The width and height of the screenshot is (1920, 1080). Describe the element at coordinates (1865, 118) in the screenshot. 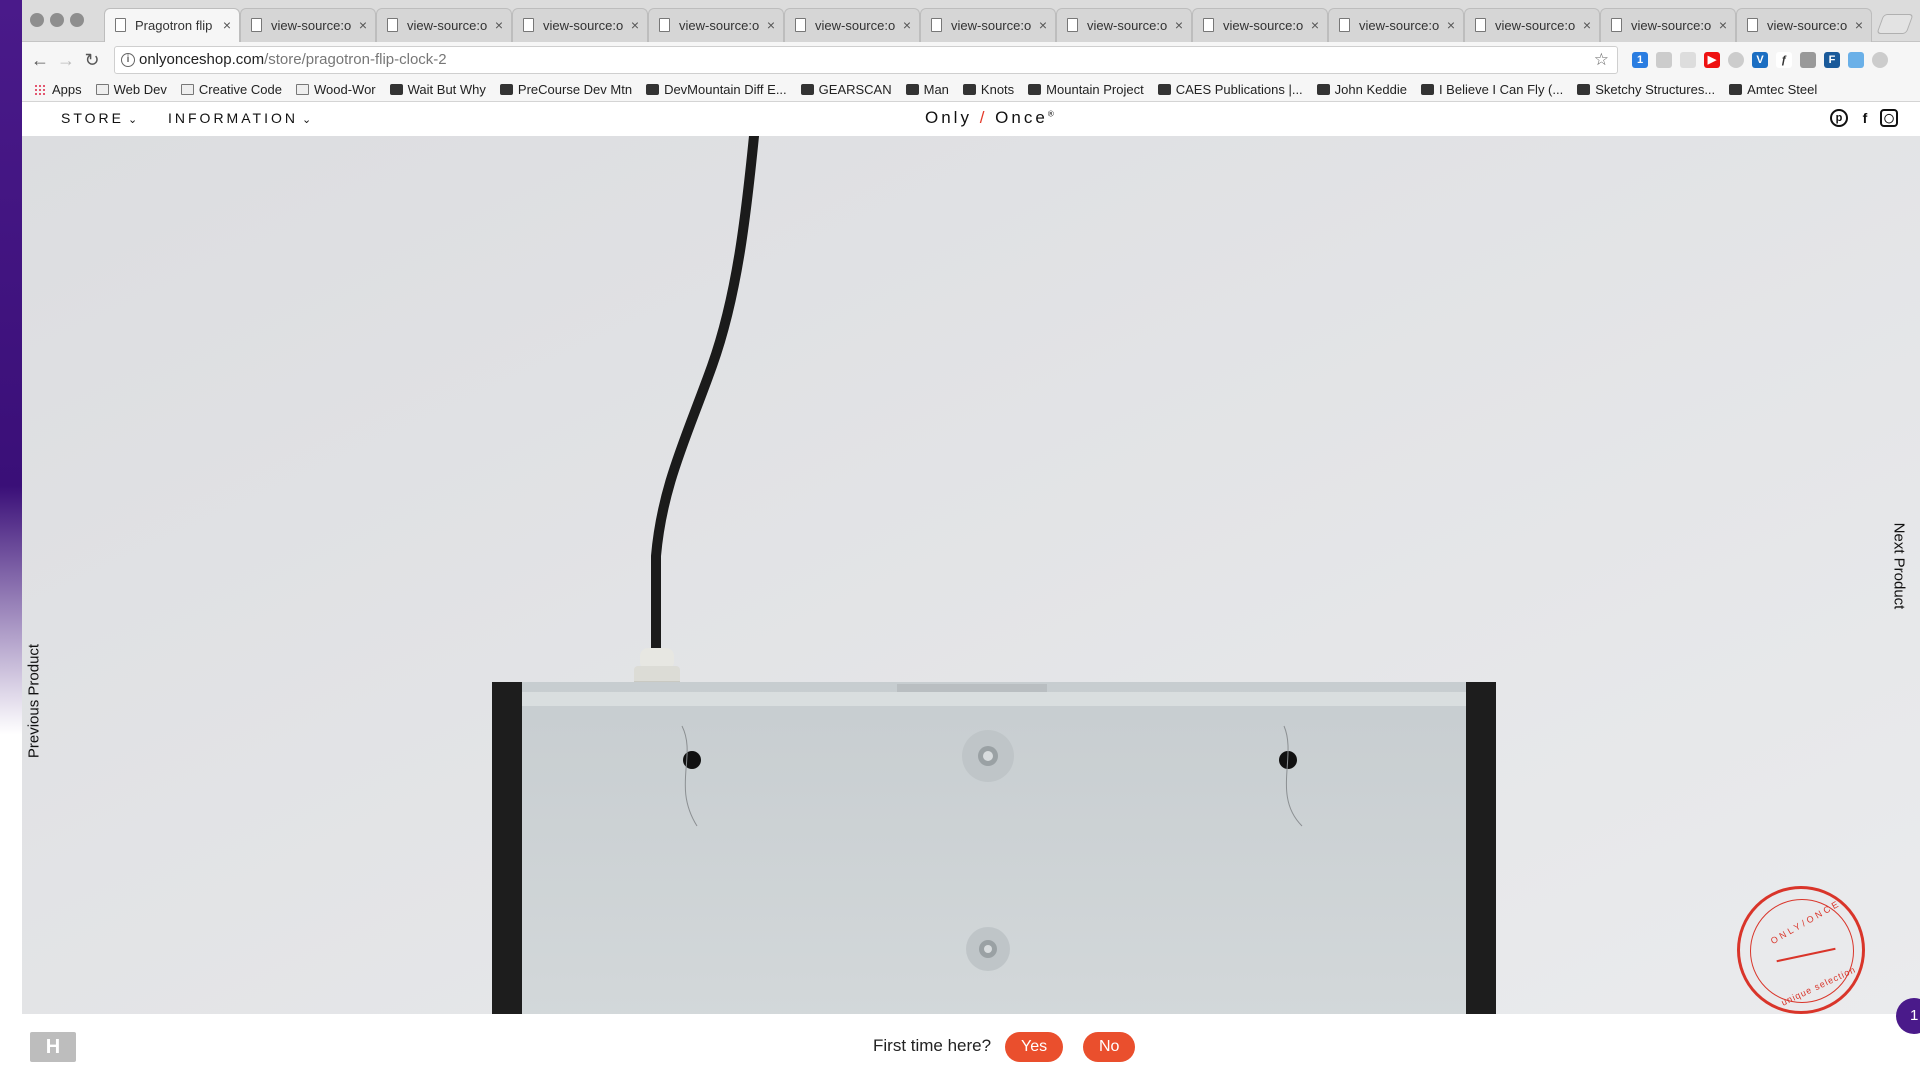

I see `facebook-icon: f` at that location.